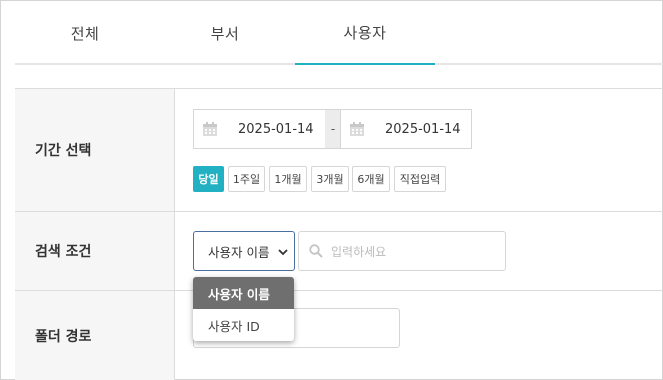 The width and height of the screenshot is (663, 380). What do you see at coordinates (330, 179) in the screenshot?
I see `quick-3month-button: 3개월` at bounding box center [330, 179].